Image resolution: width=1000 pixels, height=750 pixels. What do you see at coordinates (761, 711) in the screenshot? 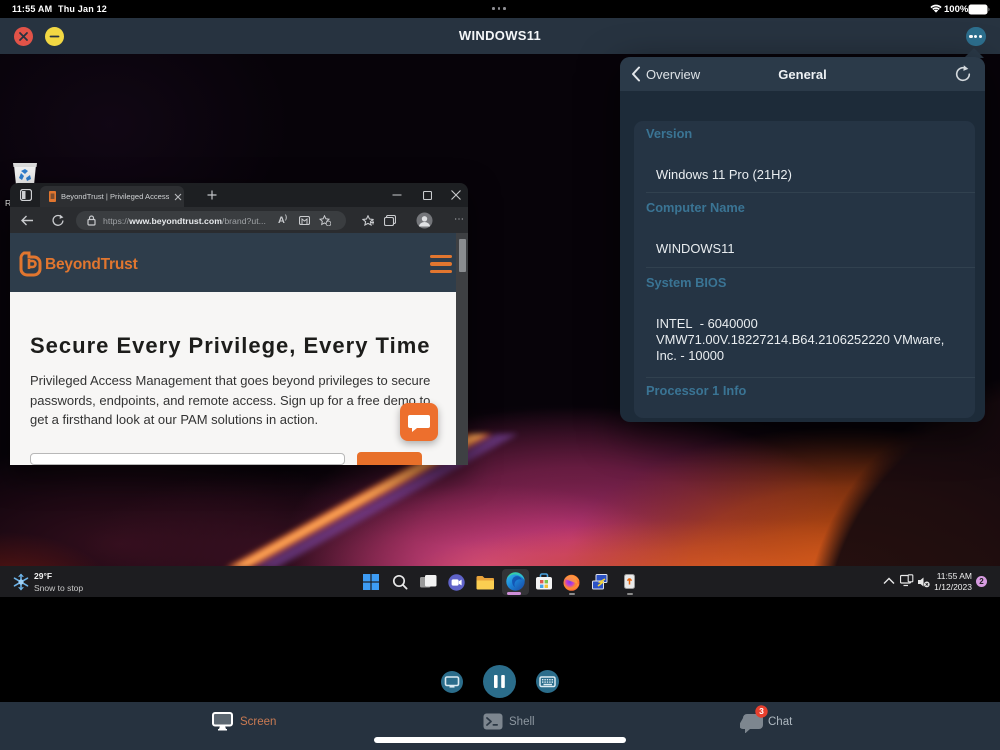
I see `svg-text: 3` at bounding box center [761, 711].